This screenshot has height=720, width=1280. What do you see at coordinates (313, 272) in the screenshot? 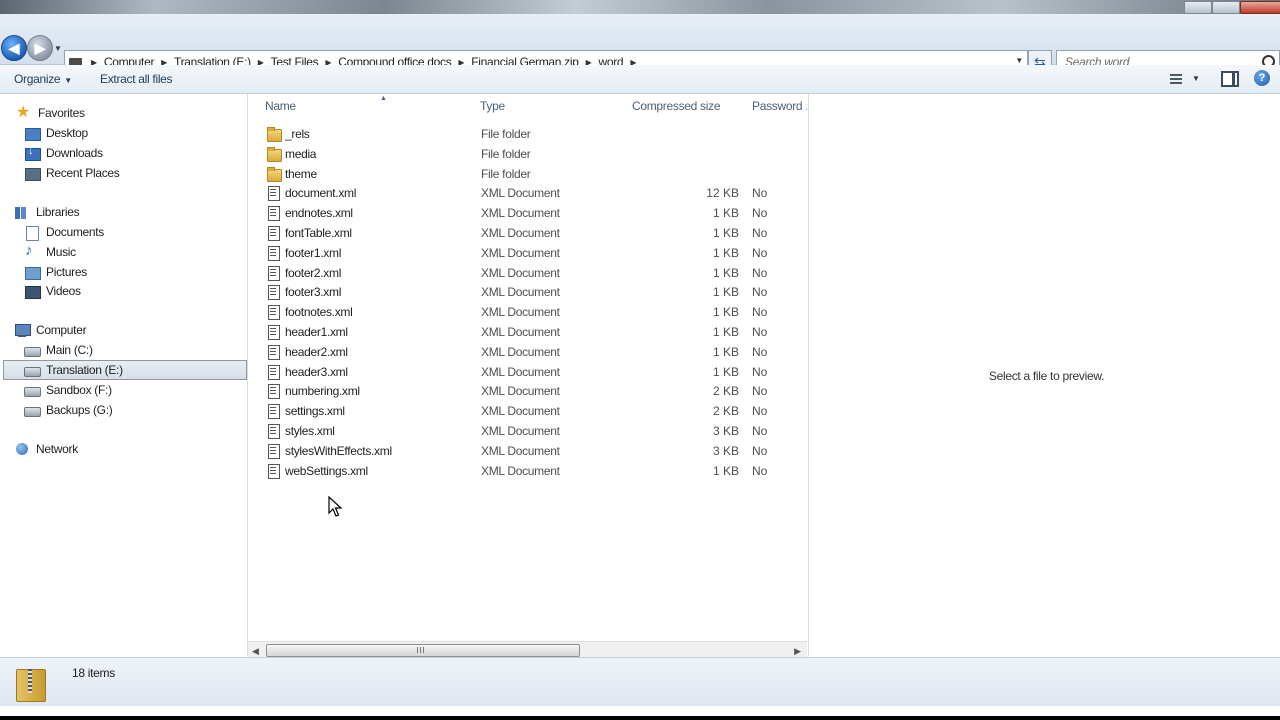
I see `file-name: footer2.xml` at bounding box center [313, 272].